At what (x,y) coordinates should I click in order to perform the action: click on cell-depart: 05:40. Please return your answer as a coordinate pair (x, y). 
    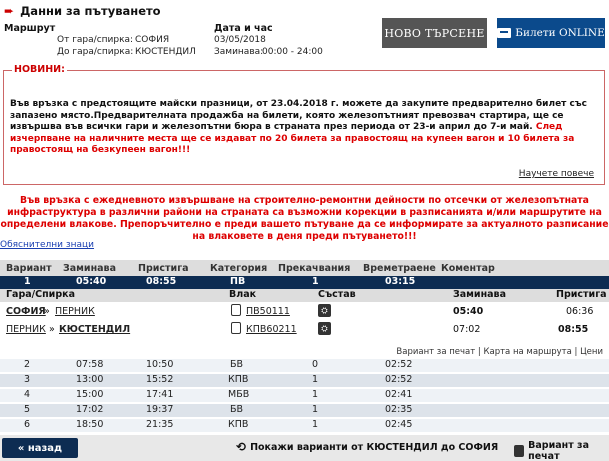
    Looking at the image, I should click on (91, 281).